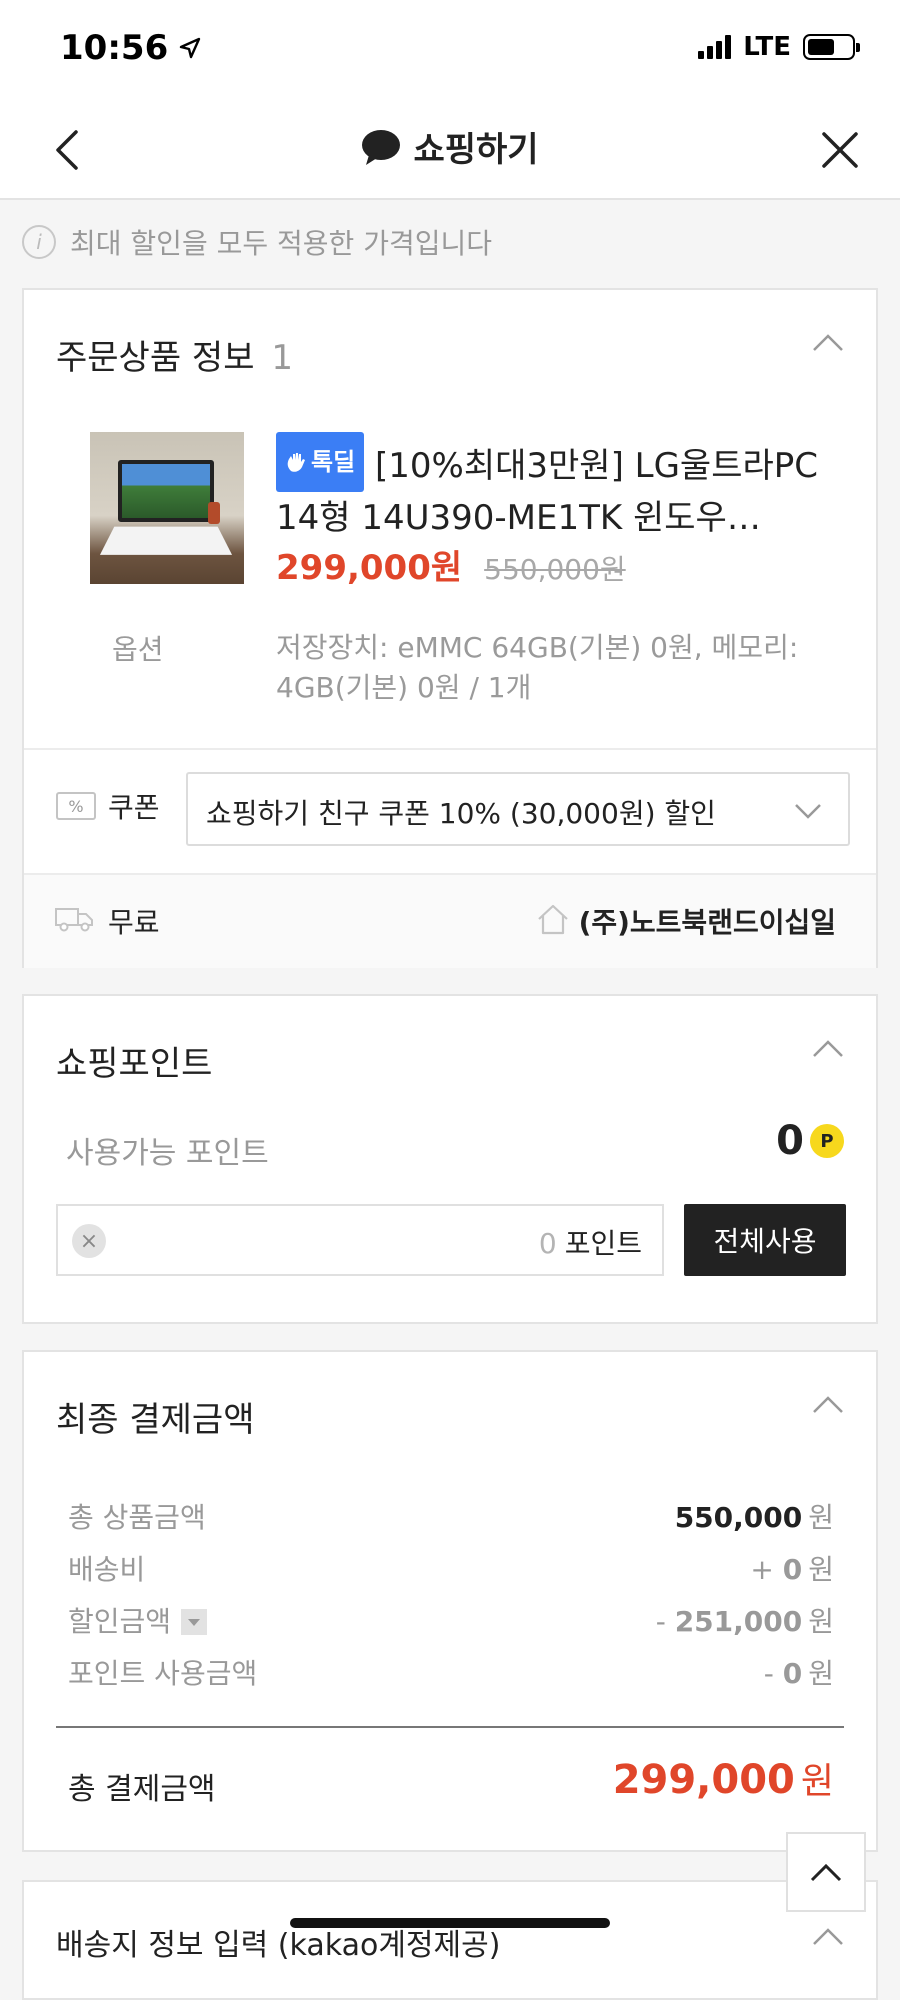 The width and height of the screenshot is (900, 2000). What do you see at coordinates (74, 920) in the screenshot?
I see `truck-icon` at bounding box center [74, 920].